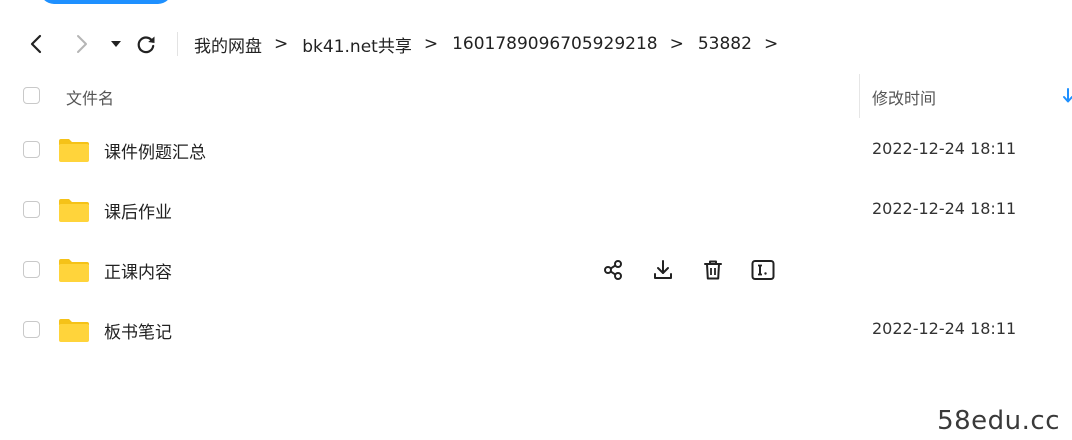 Image resolution: width=1072 pixels, height=440 pixels. I want to click on row-actions, so click(700, 270).